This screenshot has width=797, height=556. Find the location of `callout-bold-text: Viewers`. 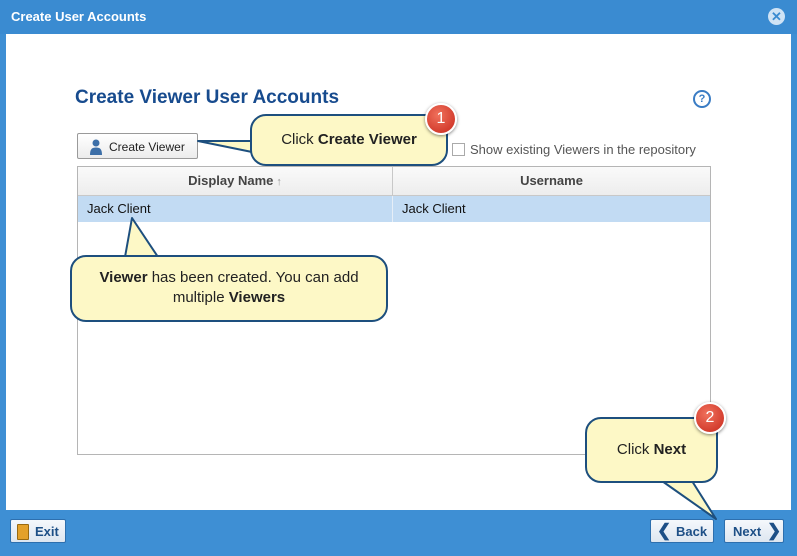

callout-bold-text: Viewers is located at coordinates (257, 297).